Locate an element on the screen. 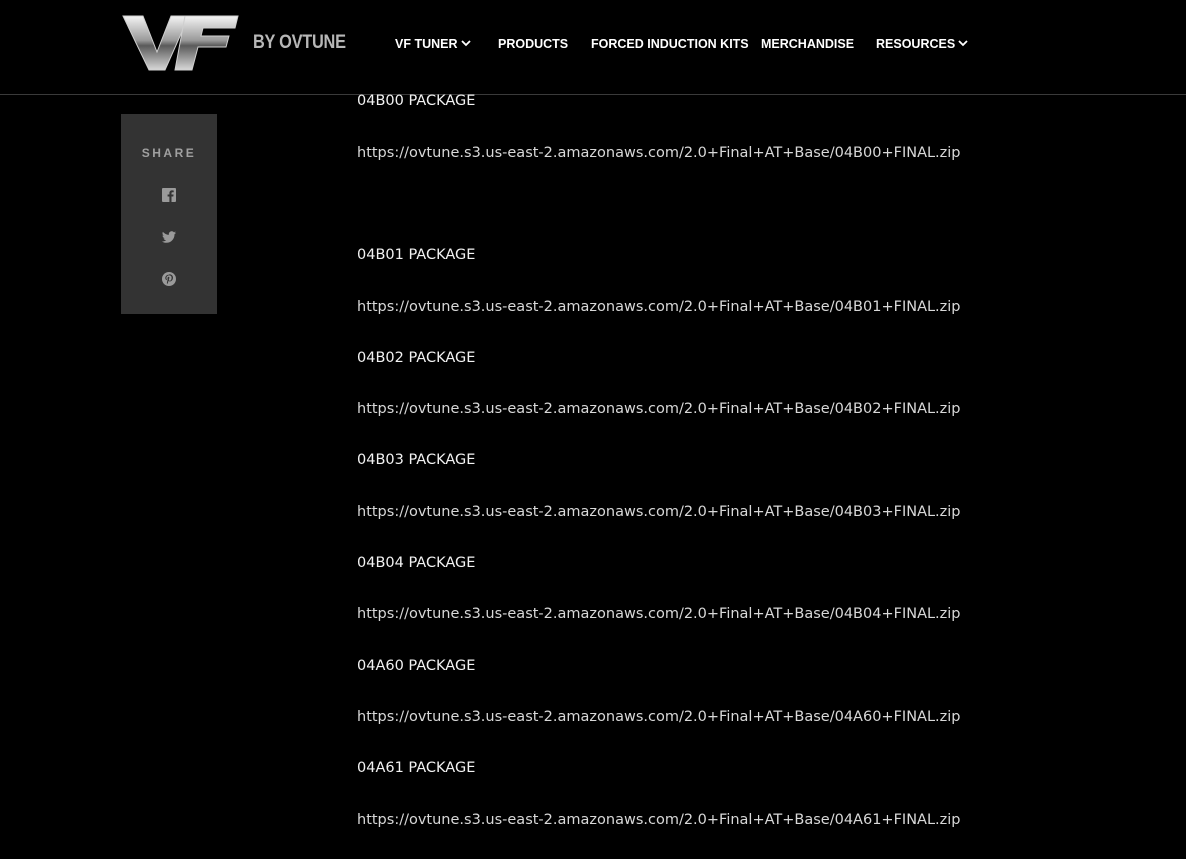 This screenshot has width=1186, height=859. nav-item-label: MERCHANDISE is located at coordinates (808, 44).